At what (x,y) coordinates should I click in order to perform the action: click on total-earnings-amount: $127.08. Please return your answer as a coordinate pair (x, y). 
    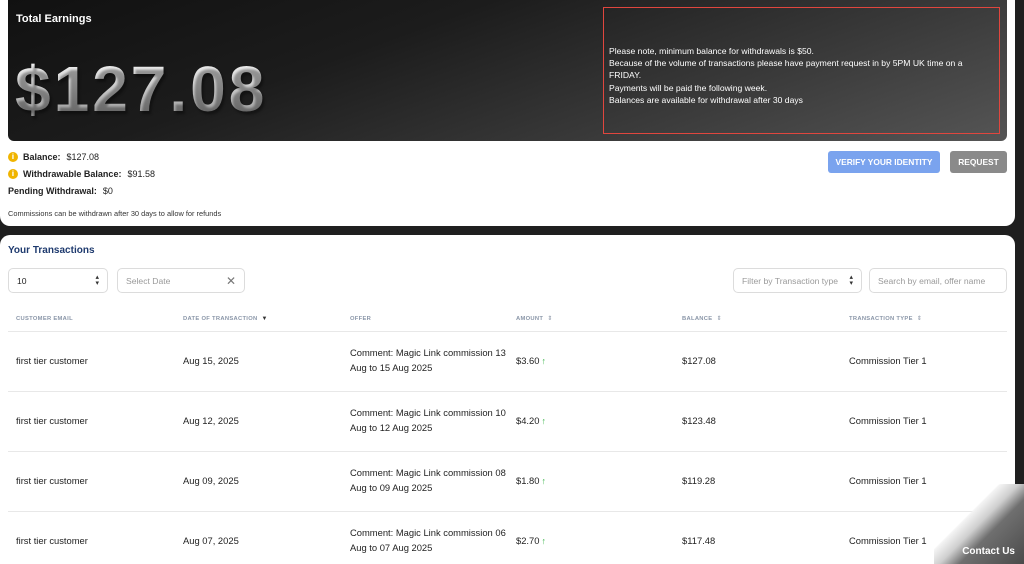
    Looking at the image, I should click on (141, 89).